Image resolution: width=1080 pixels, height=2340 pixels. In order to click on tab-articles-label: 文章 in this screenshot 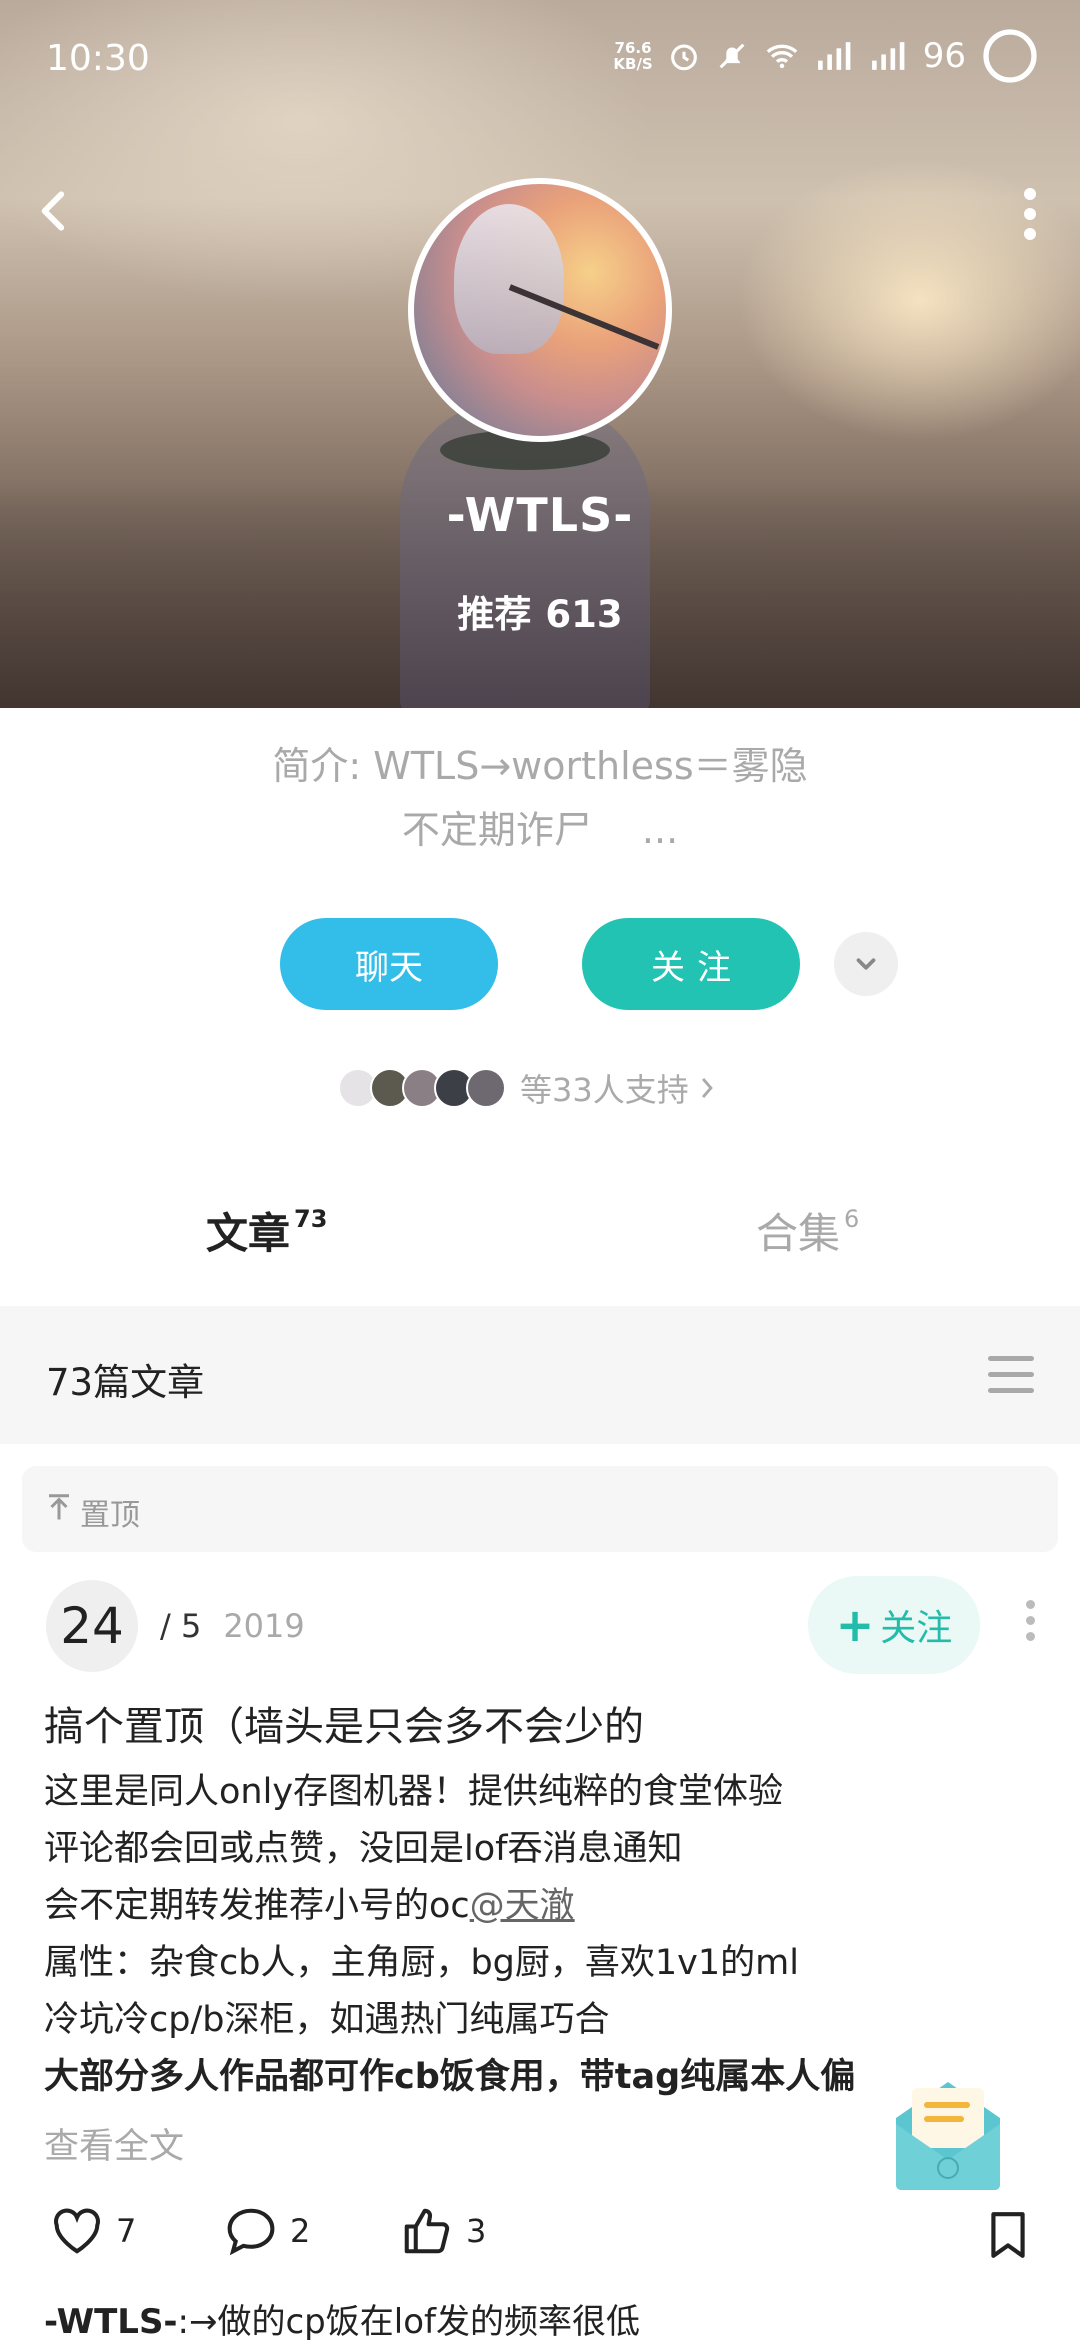, I will do `click(248, 1233)`.